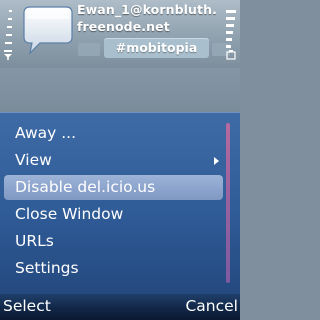 The image size is (320, 320). Describe the element at coordinates (69, 214) in the screenshot. I see `menu-item-label: Close Window` at that location.